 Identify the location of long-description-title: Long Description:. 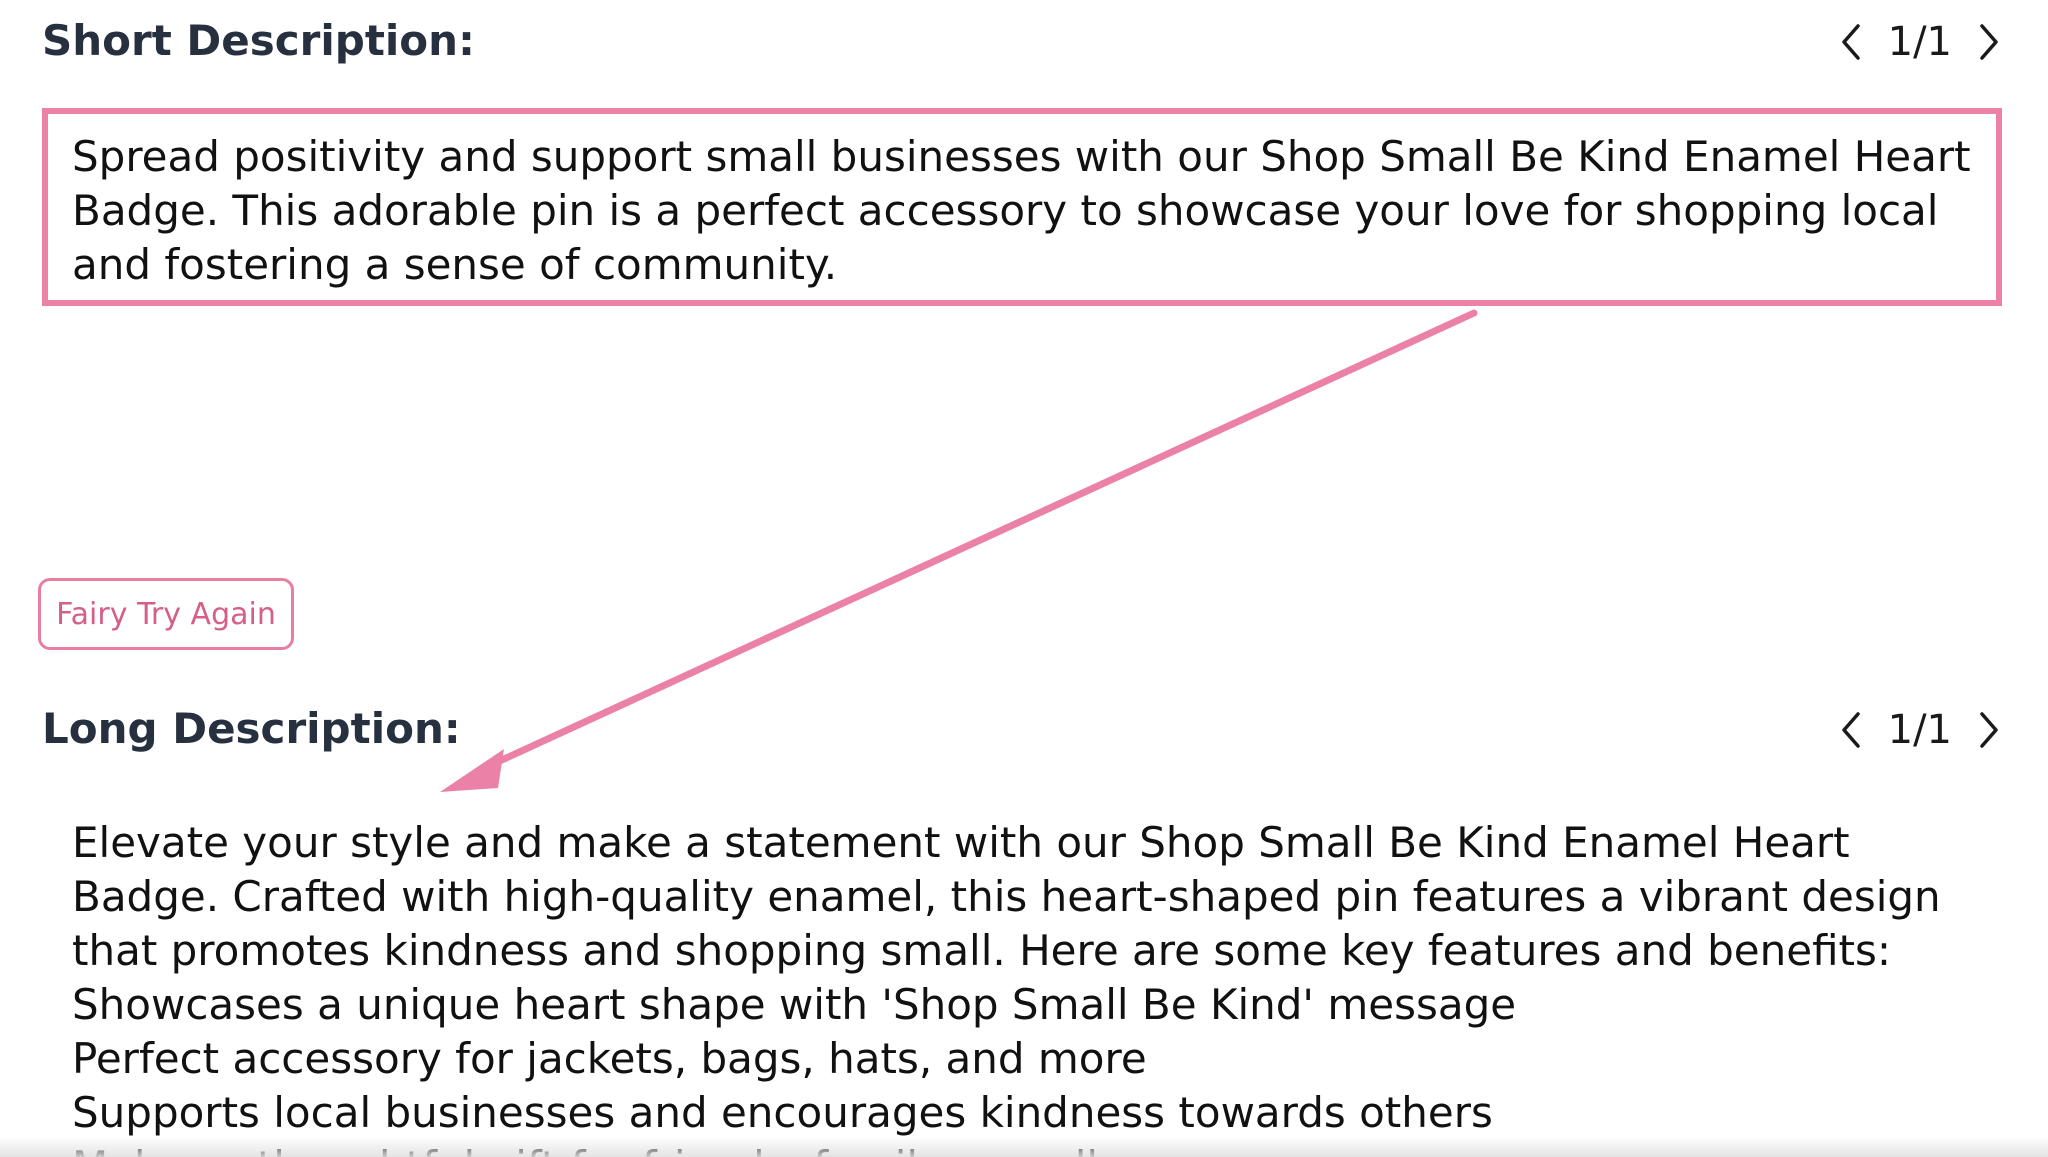
(251, 728).